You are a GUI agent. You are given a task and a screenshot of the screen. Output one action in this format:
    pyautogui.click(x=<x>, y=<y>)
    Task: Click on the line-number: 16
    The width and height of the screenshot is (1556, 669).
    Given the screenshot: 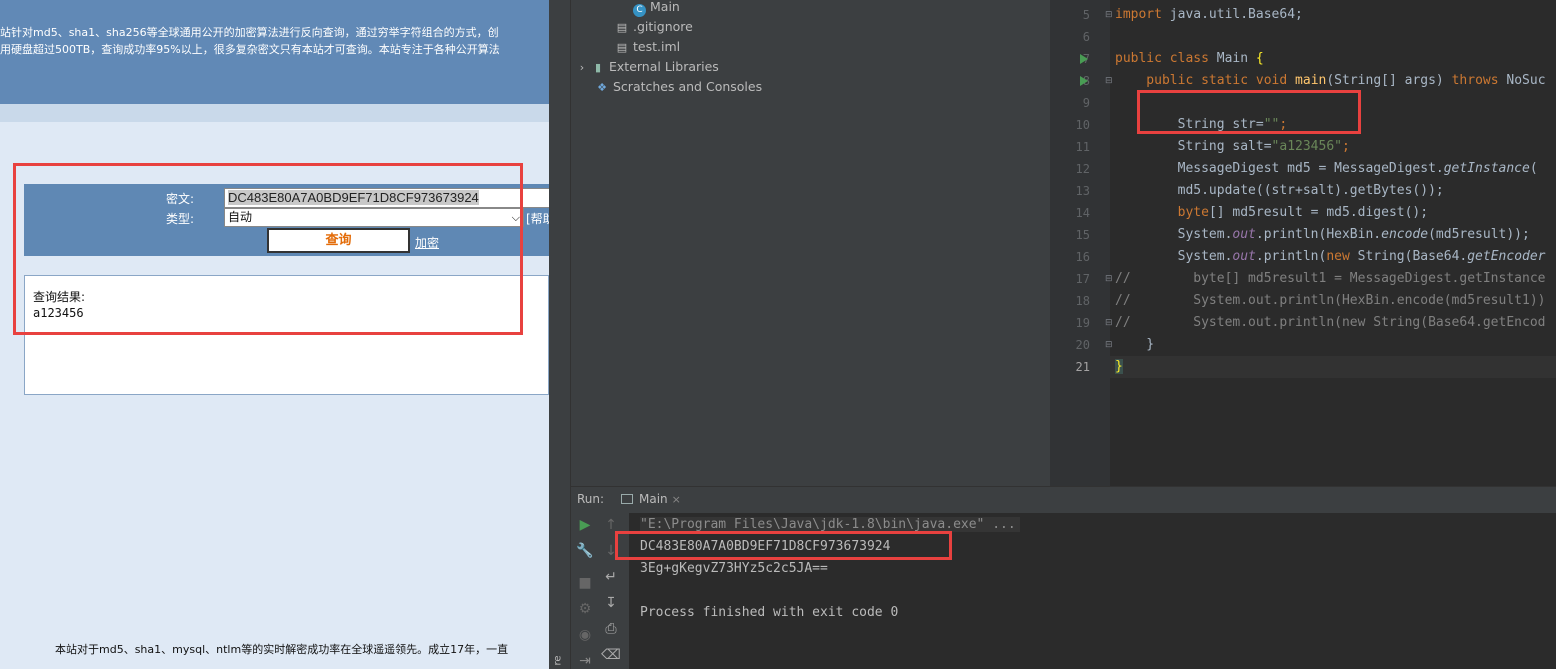 What is the action you would take?
    pyautogui.click(x=1082, y=257)
    